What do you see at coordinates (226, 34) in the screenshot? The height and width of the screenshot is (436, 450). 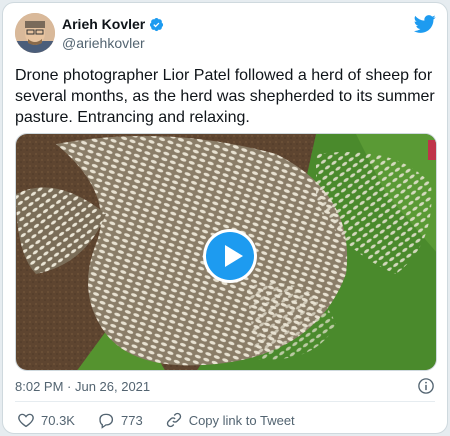 I see `tweet-header: Arieh Kovler @ariehkovler` at bounding box center [226, 34].